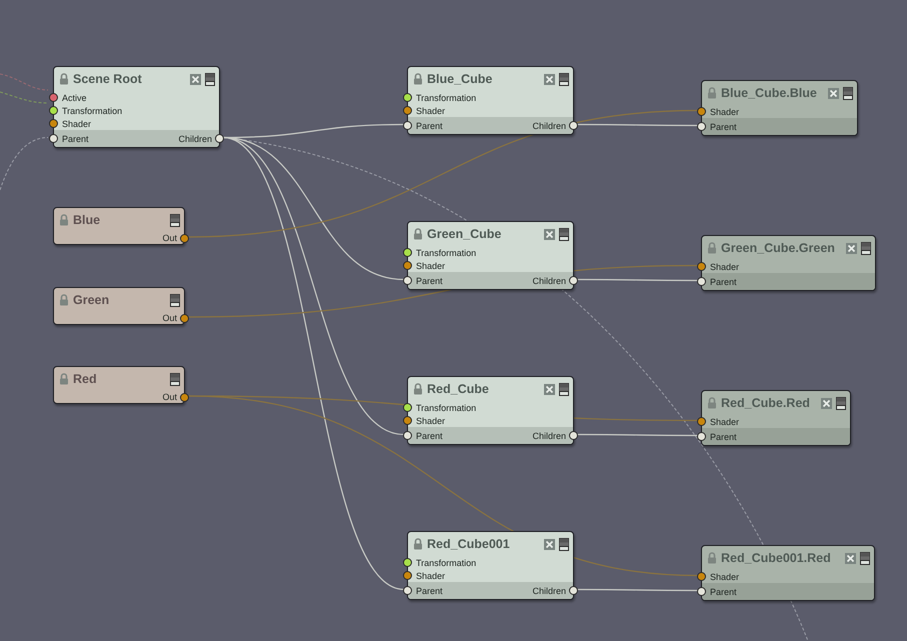 The image size is (907, 641). What do you see at coordinates (778, 248) in the screenshot?
I see `node-title: Green_Cube.Green` at bounding box center [778, 248].